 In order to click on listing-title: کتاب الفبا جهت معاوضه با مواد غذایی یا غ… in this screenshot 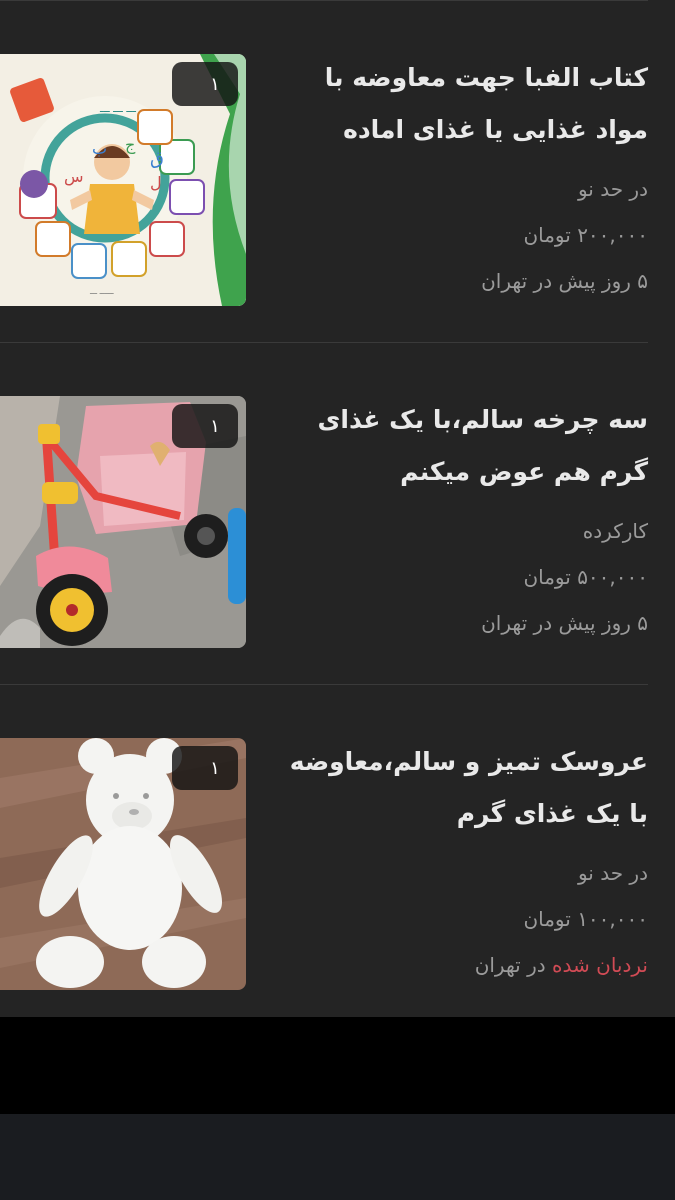, I will do `click(457, 104)`.